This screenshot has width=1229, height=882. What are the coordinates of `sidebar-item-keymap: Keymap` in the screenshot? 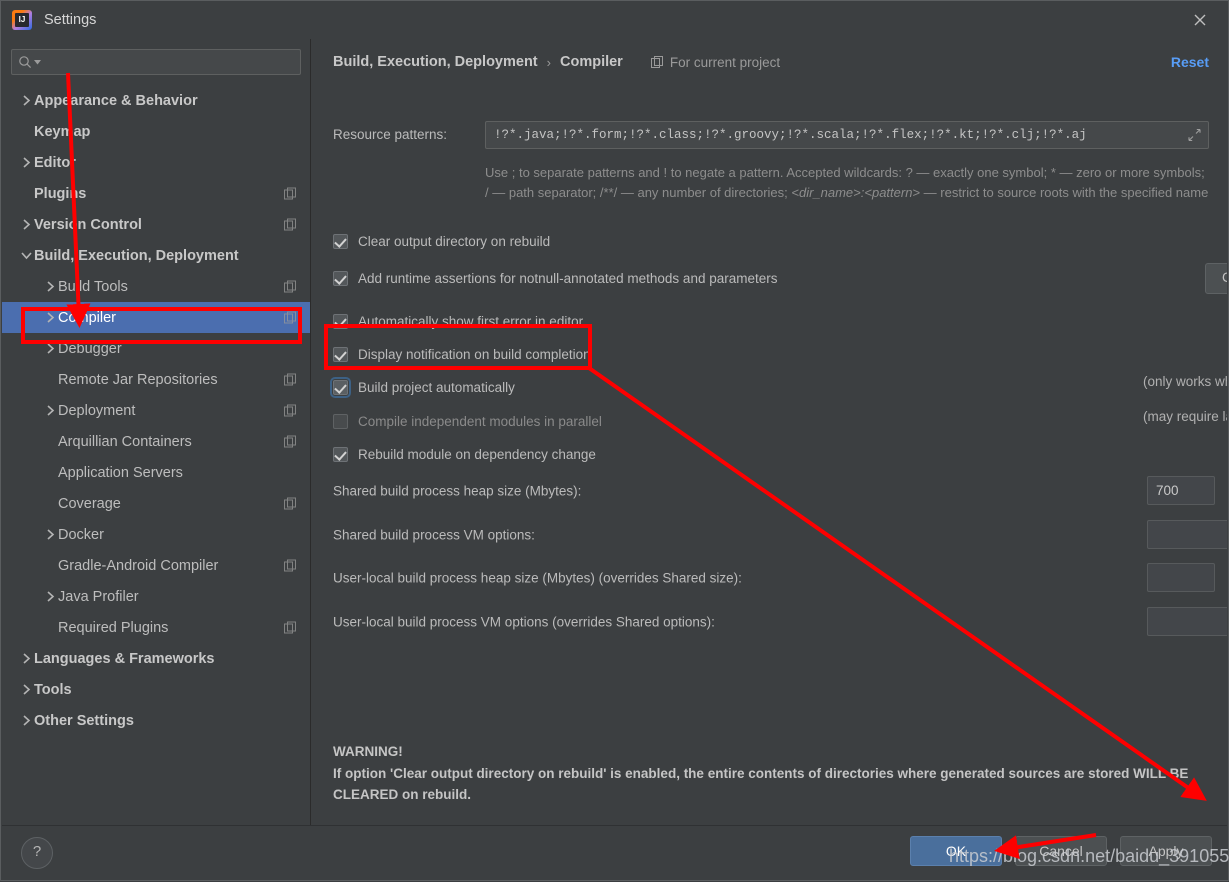 It's located at (156, 131).